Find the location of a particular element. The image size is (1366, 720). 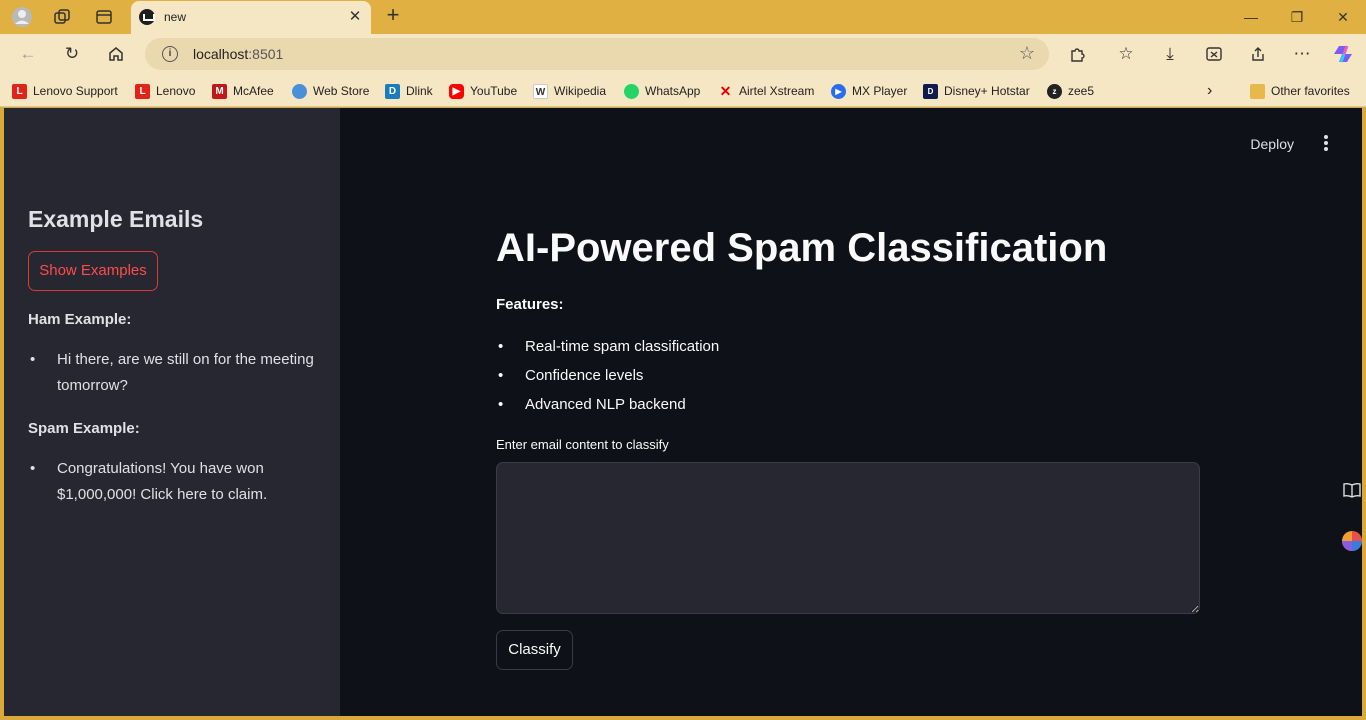

main-menu-icon is located at coordinates (1326, 143).